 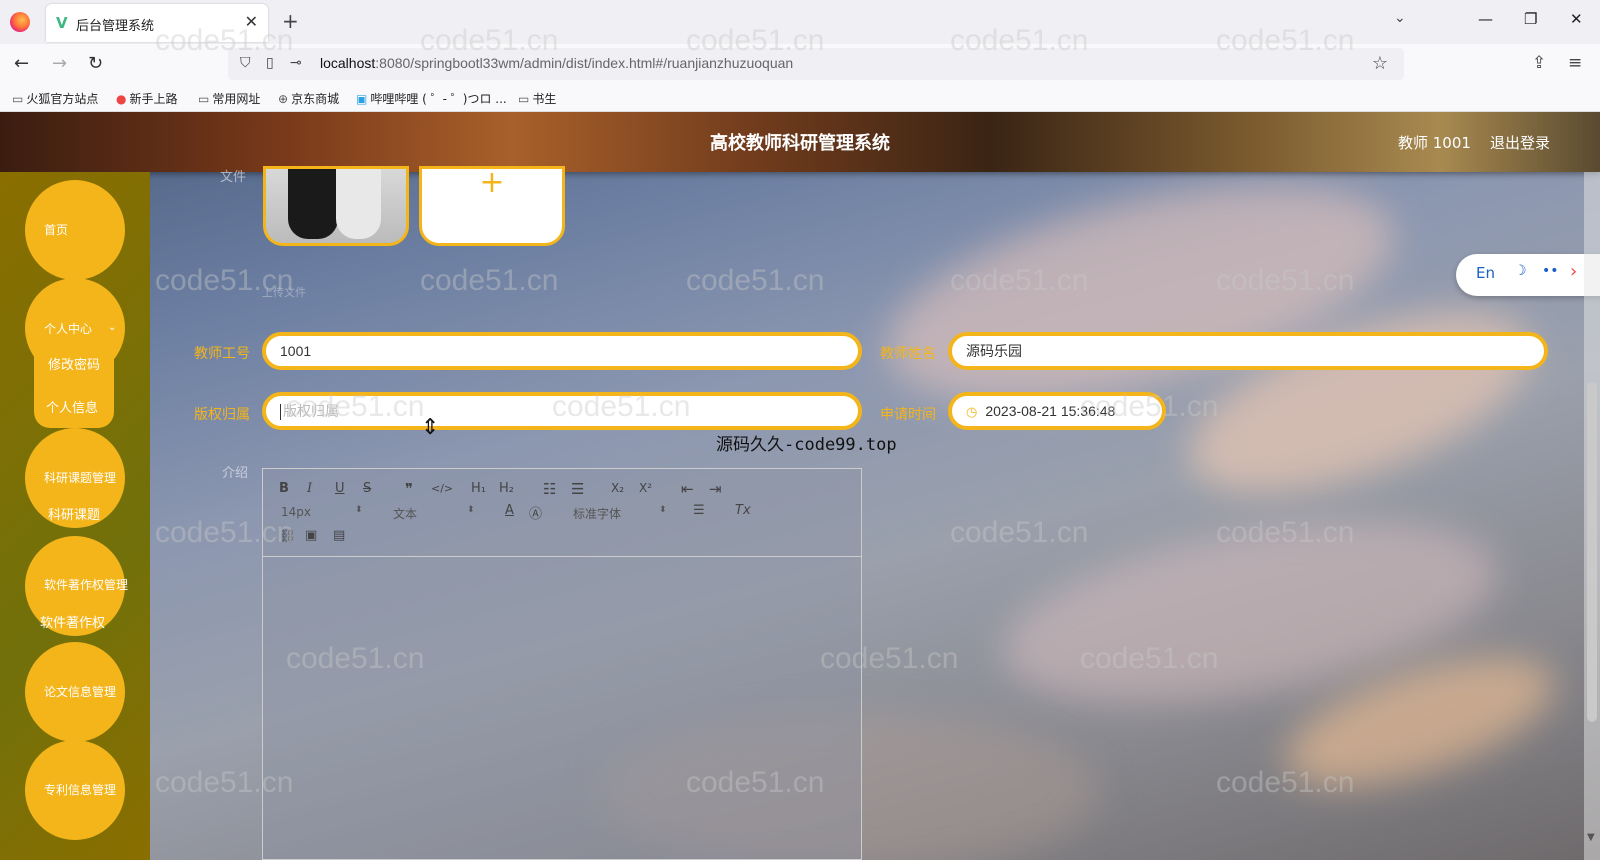 I want to click on bookmark-item: ▭ 火狐官方站点, so click(x=55, y=98).